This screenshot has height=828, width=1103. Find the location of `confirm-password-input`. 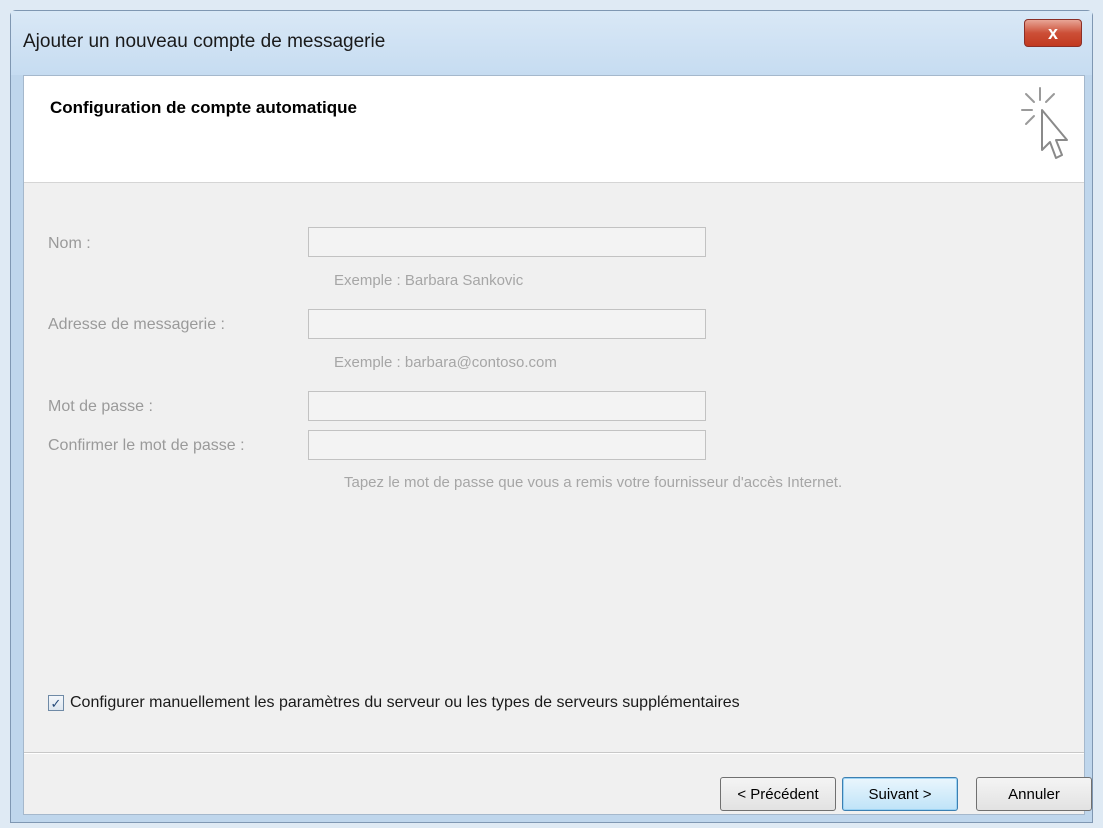

confirm-password-input is located at coordinates (507, 445).